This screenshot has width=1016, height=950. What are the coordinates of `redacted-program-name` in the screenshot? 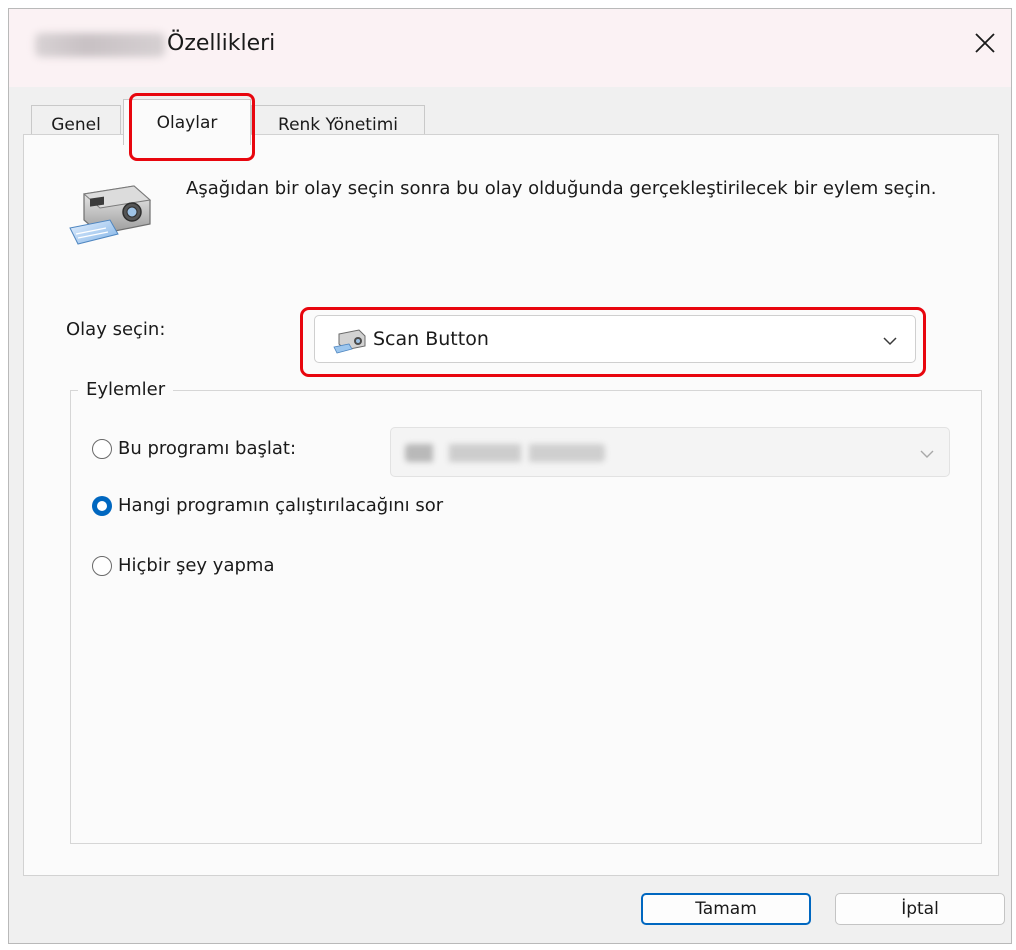 It's located at (505, 453).